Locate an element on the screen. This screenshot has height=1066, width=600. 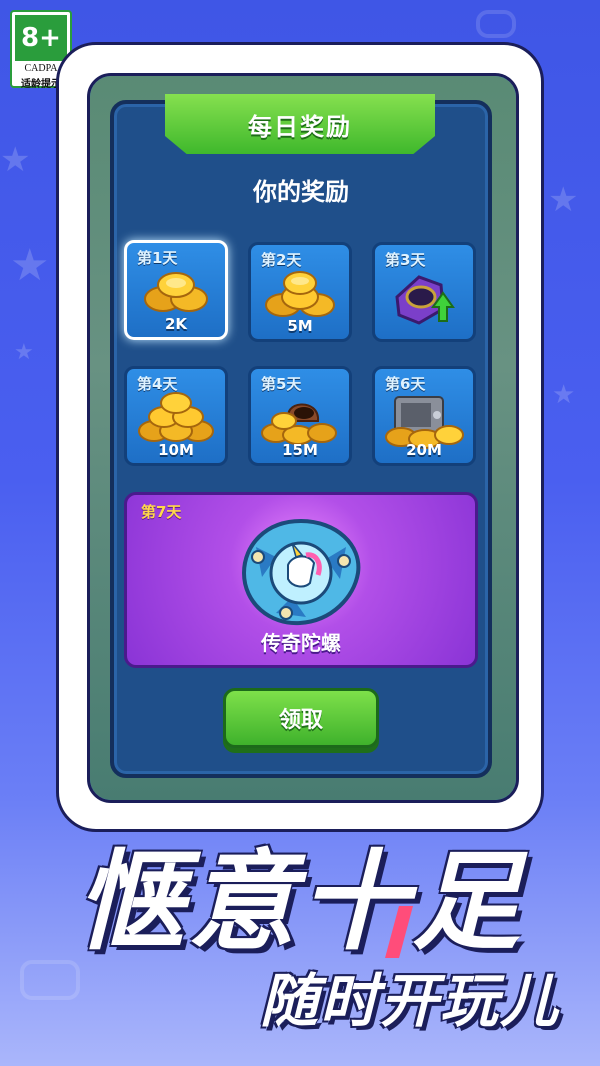
day-label: 第7天 is located at coordinates (161, 512).